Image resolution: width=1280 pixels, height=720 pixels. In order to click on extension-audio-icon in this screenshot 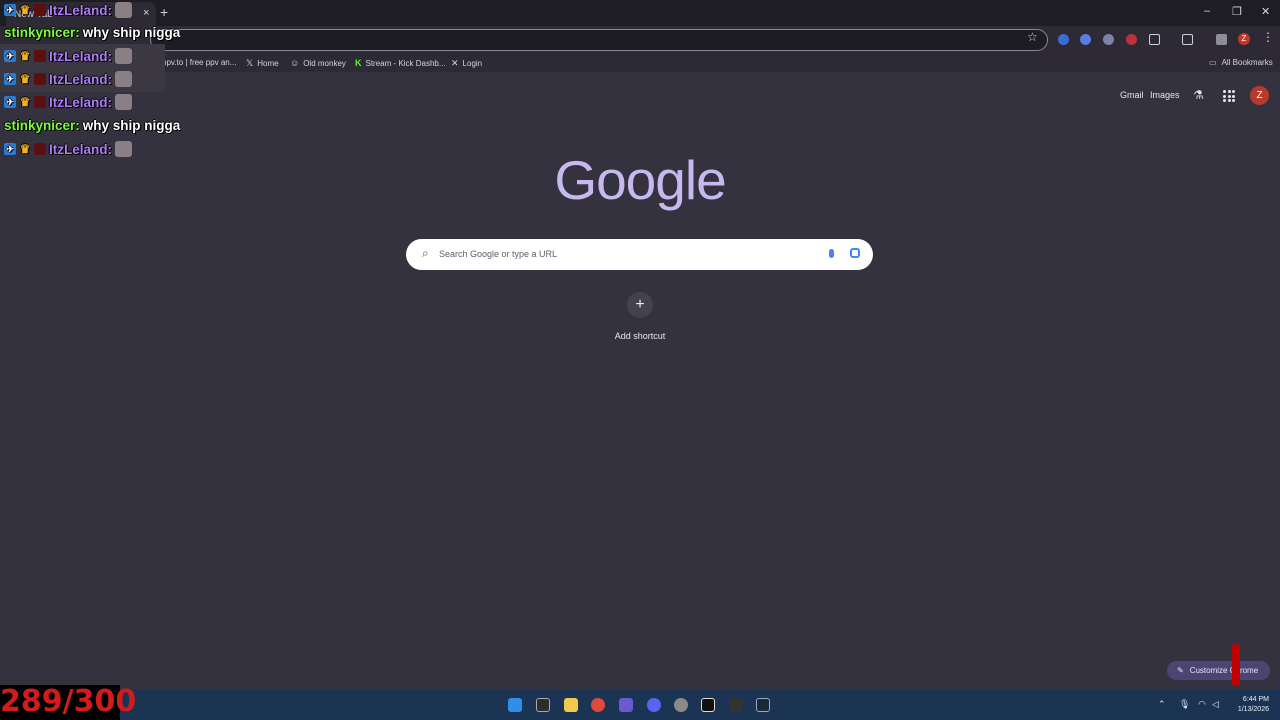, I will do `click(1085, 39)`.